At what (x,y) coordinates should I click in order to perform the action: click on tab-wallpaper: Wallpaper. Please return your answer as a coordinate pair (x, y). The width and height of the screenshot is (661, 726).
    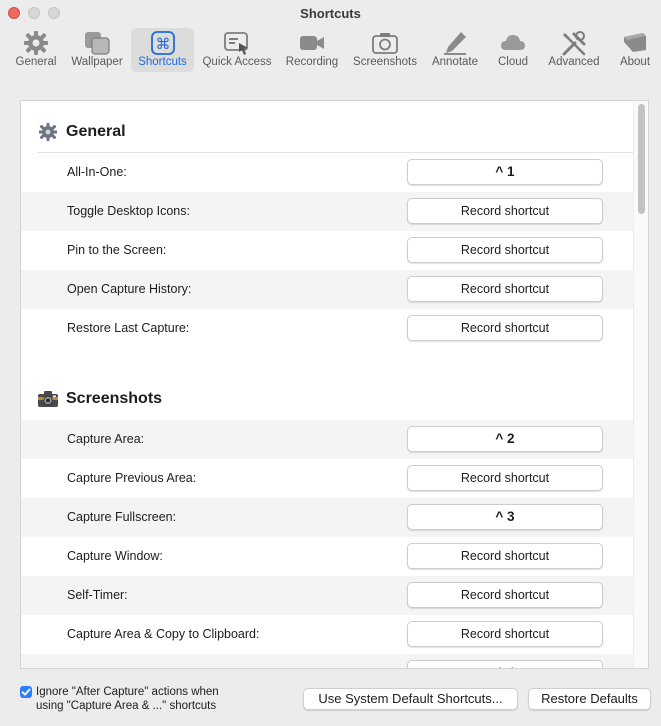
    Looking at the image, I should click on (97, 50).